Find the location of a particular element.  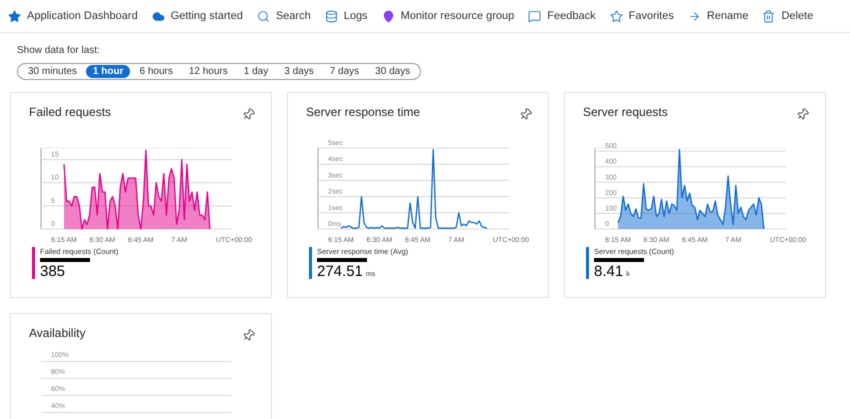

time-range-option: 3 days is located at coordinates (299, 71).